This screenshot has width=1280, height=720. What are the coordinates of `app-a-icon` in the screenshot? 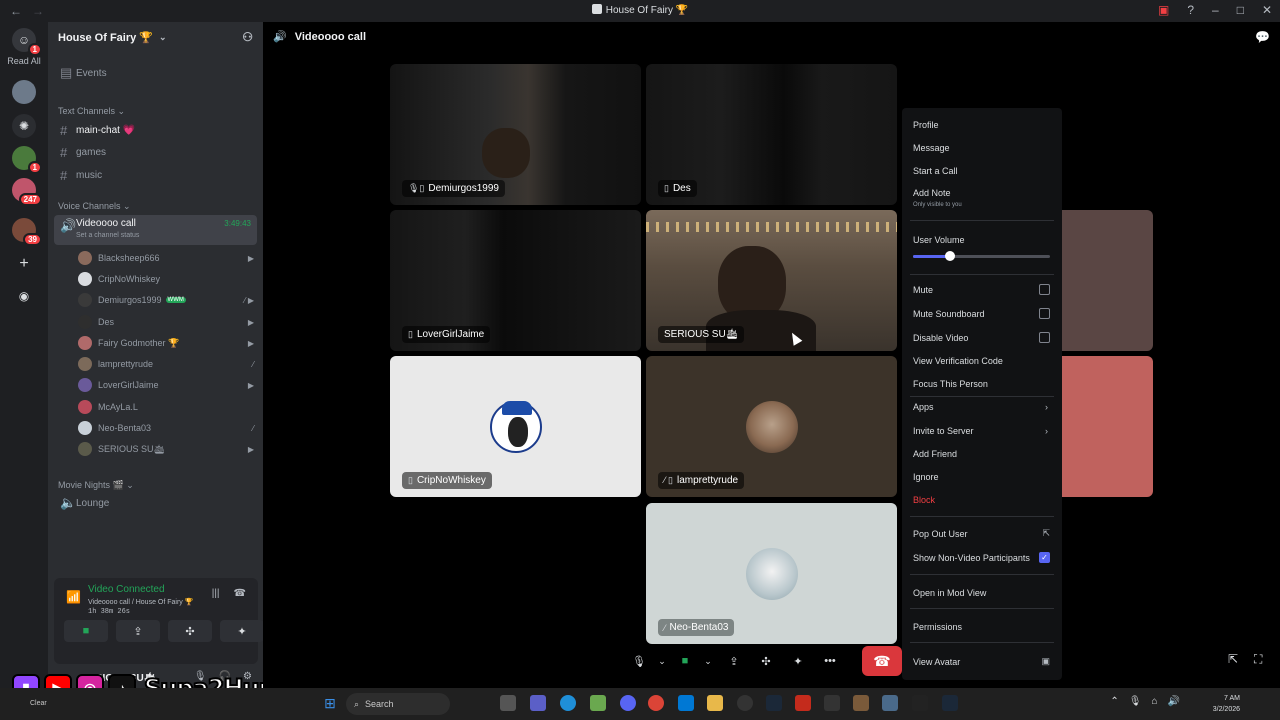 It's located at (803, 703).